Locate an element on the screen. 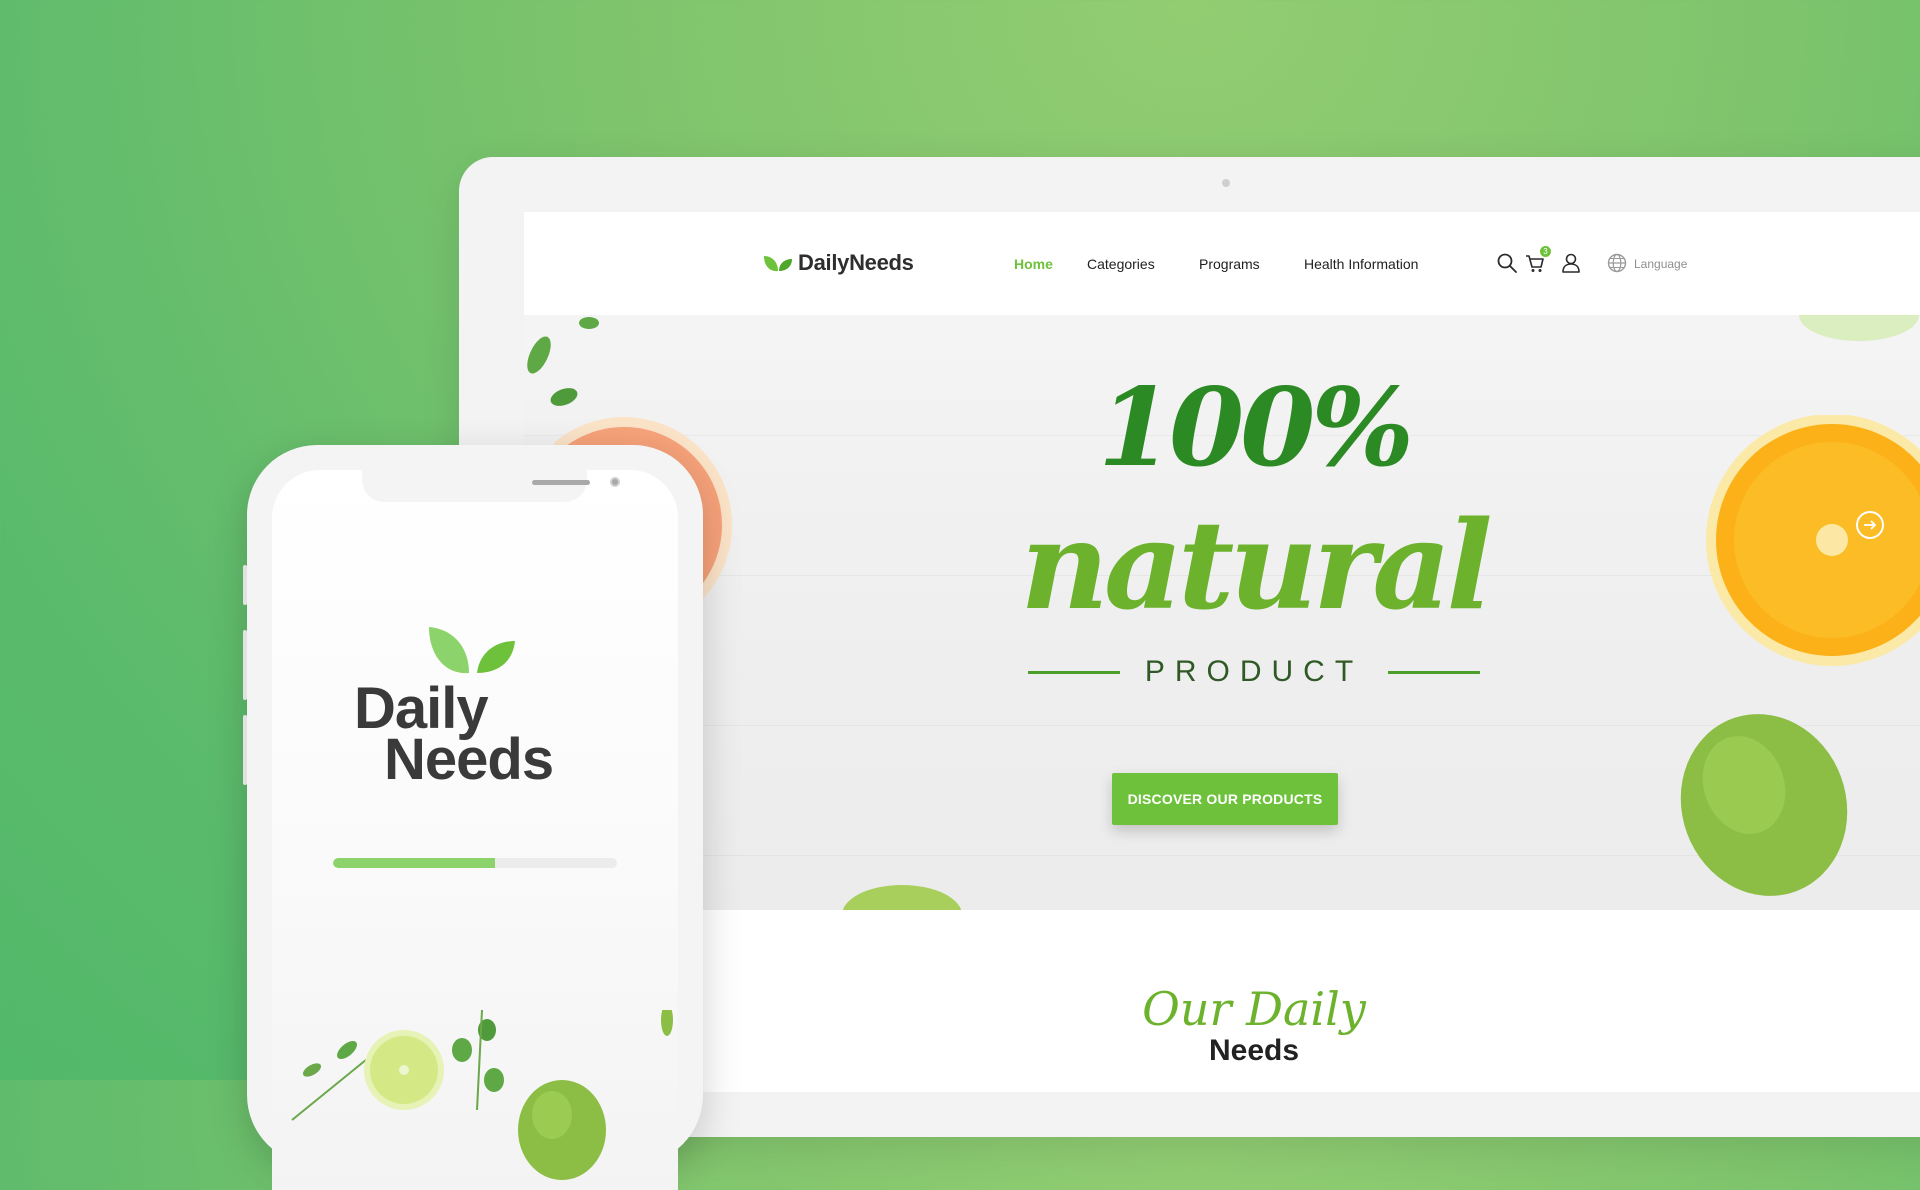  section-title-script: Our Daily is located at coordinates (1254, 1009).